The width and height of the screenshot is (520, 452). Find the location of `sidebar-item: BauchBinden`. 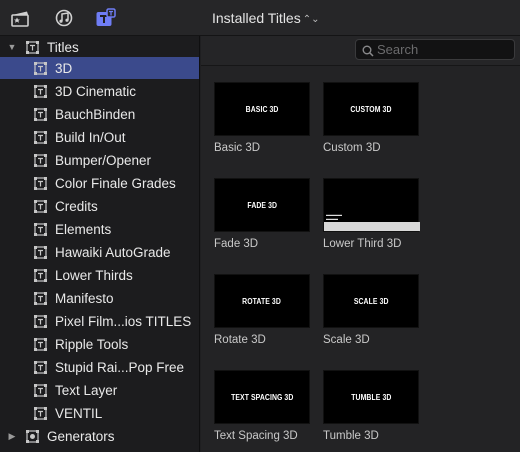

sidebar-item: BauchBinden is located at coordinates (99, 114).